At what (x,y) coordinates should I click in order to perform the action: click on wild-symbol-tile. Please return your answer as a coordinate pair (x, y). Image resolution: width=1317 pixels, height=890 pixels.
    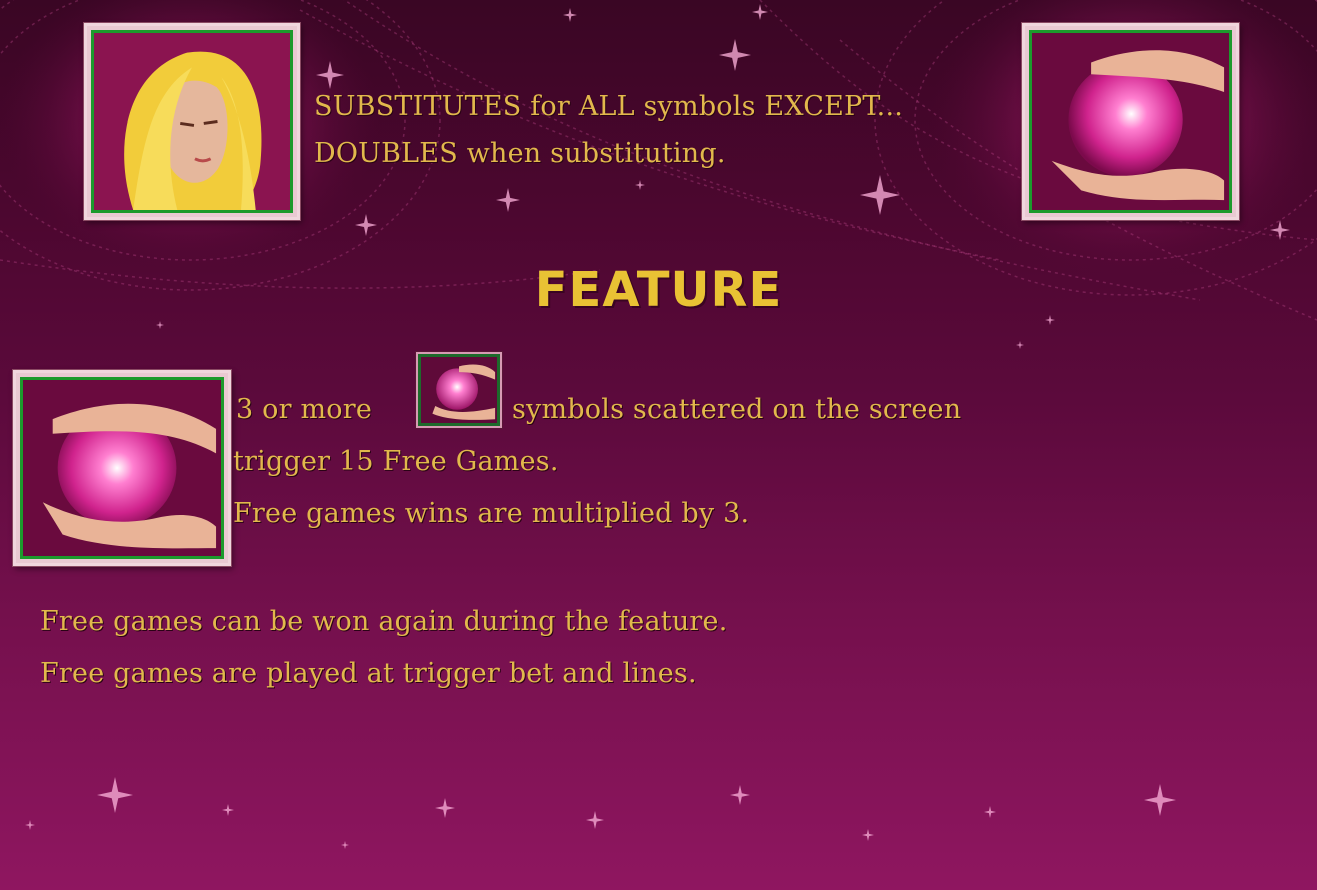
    Looking at the image, I should click on (192, 121).